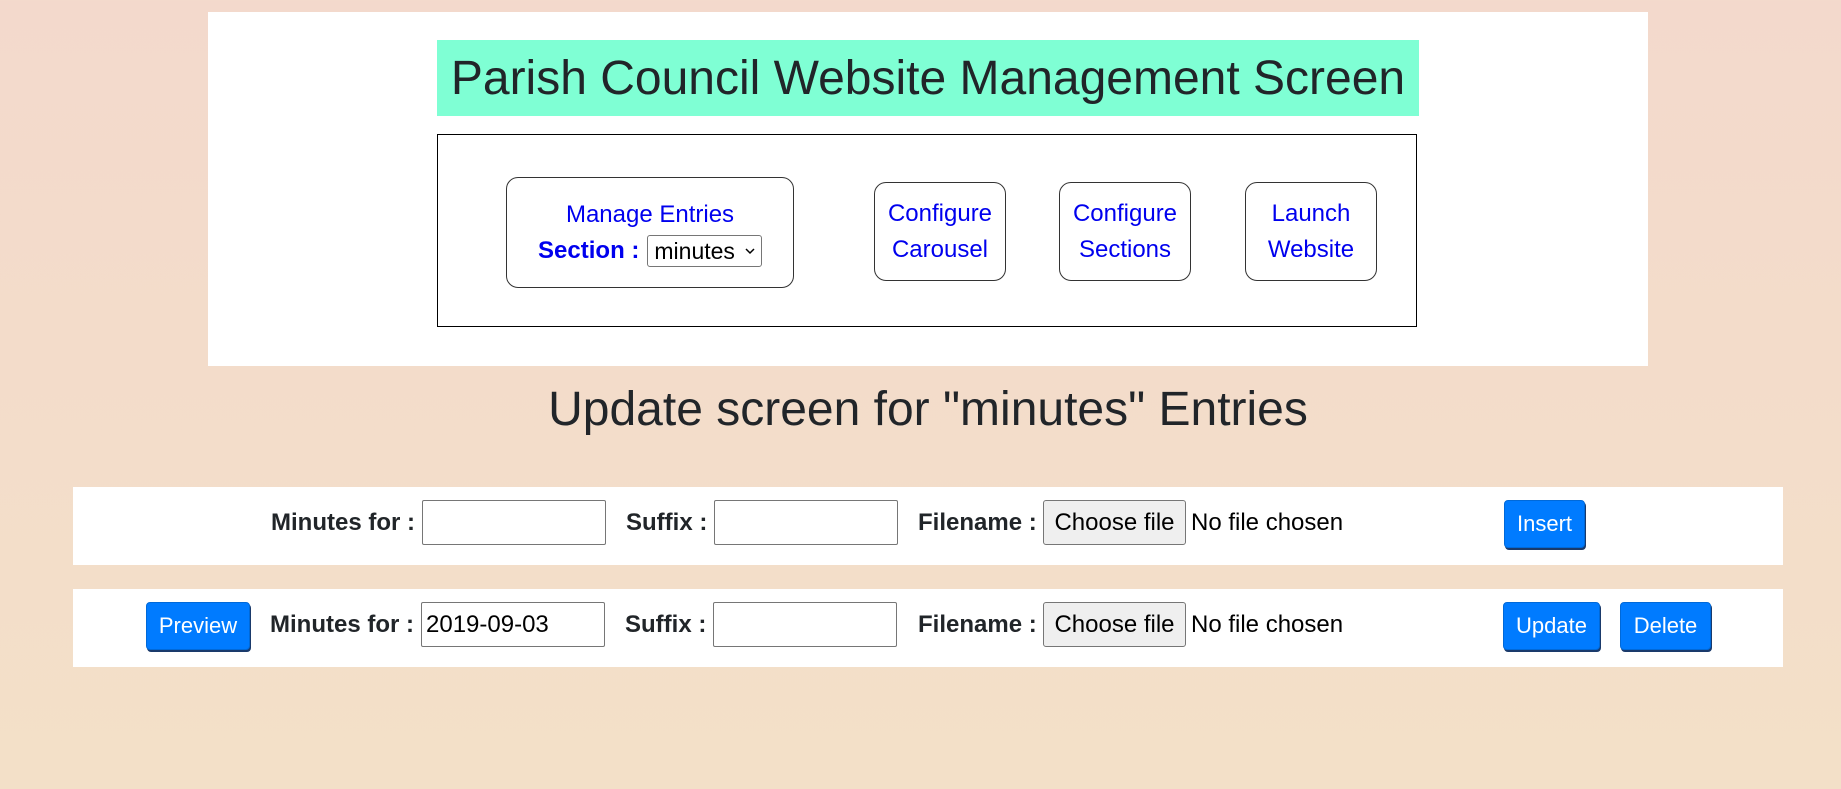 The height and width of the screenshot is (789, 1841). I want to click on manage-entries-link: Manage Entries, so click(650, 215).